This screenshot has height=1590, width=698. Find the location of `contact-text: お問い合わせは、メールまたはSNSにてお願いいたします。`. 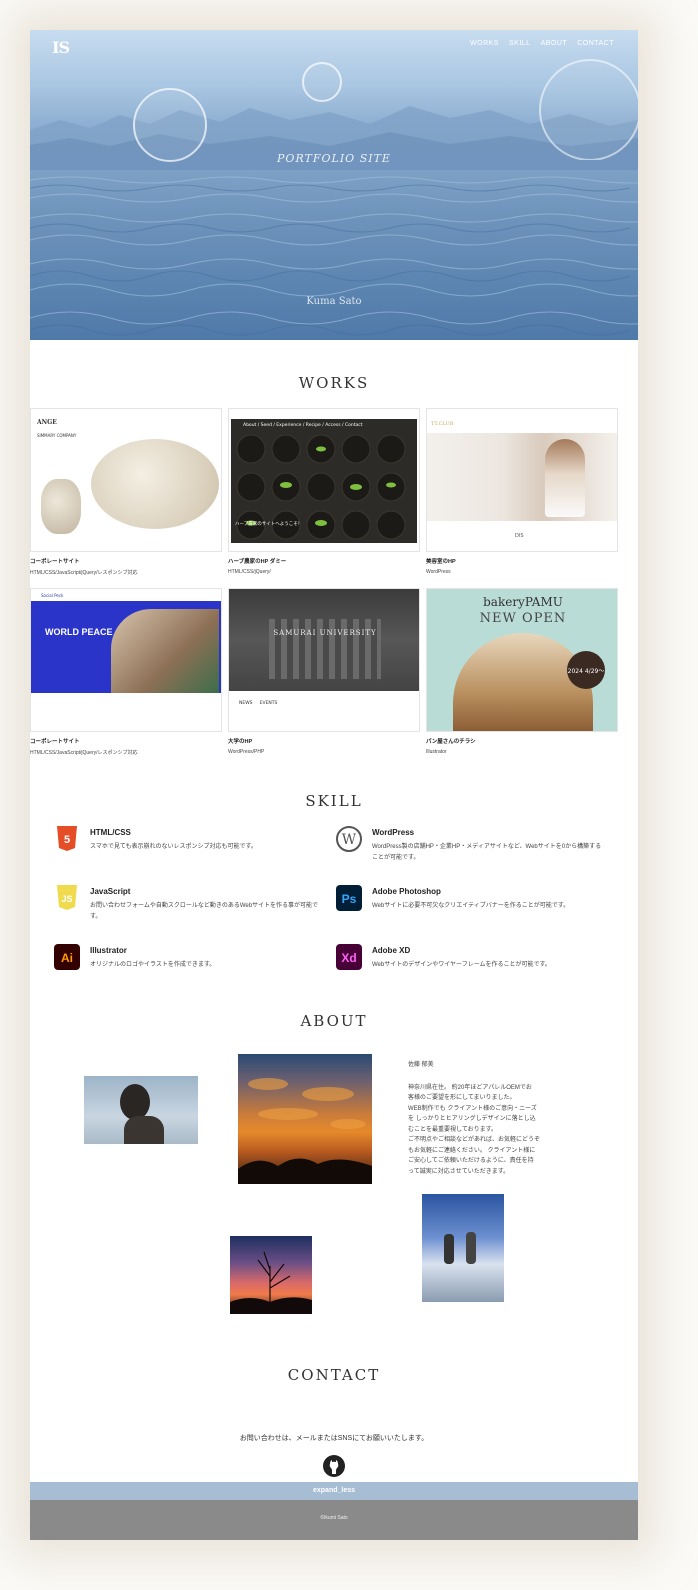

contact-text: お問い合わせは、メールまたはSNSにてお願いいたします。 is located at coordinates (334, 1438).